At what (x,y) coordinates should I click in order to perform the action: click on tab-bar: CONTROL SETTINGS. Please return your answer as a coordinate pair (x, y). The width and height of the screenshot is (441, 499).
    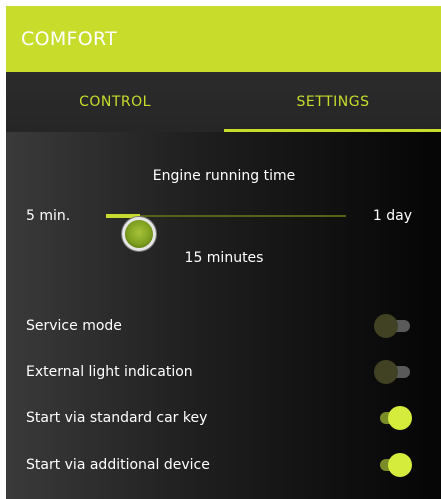
    Looking at the image, I should click on (223, 102).